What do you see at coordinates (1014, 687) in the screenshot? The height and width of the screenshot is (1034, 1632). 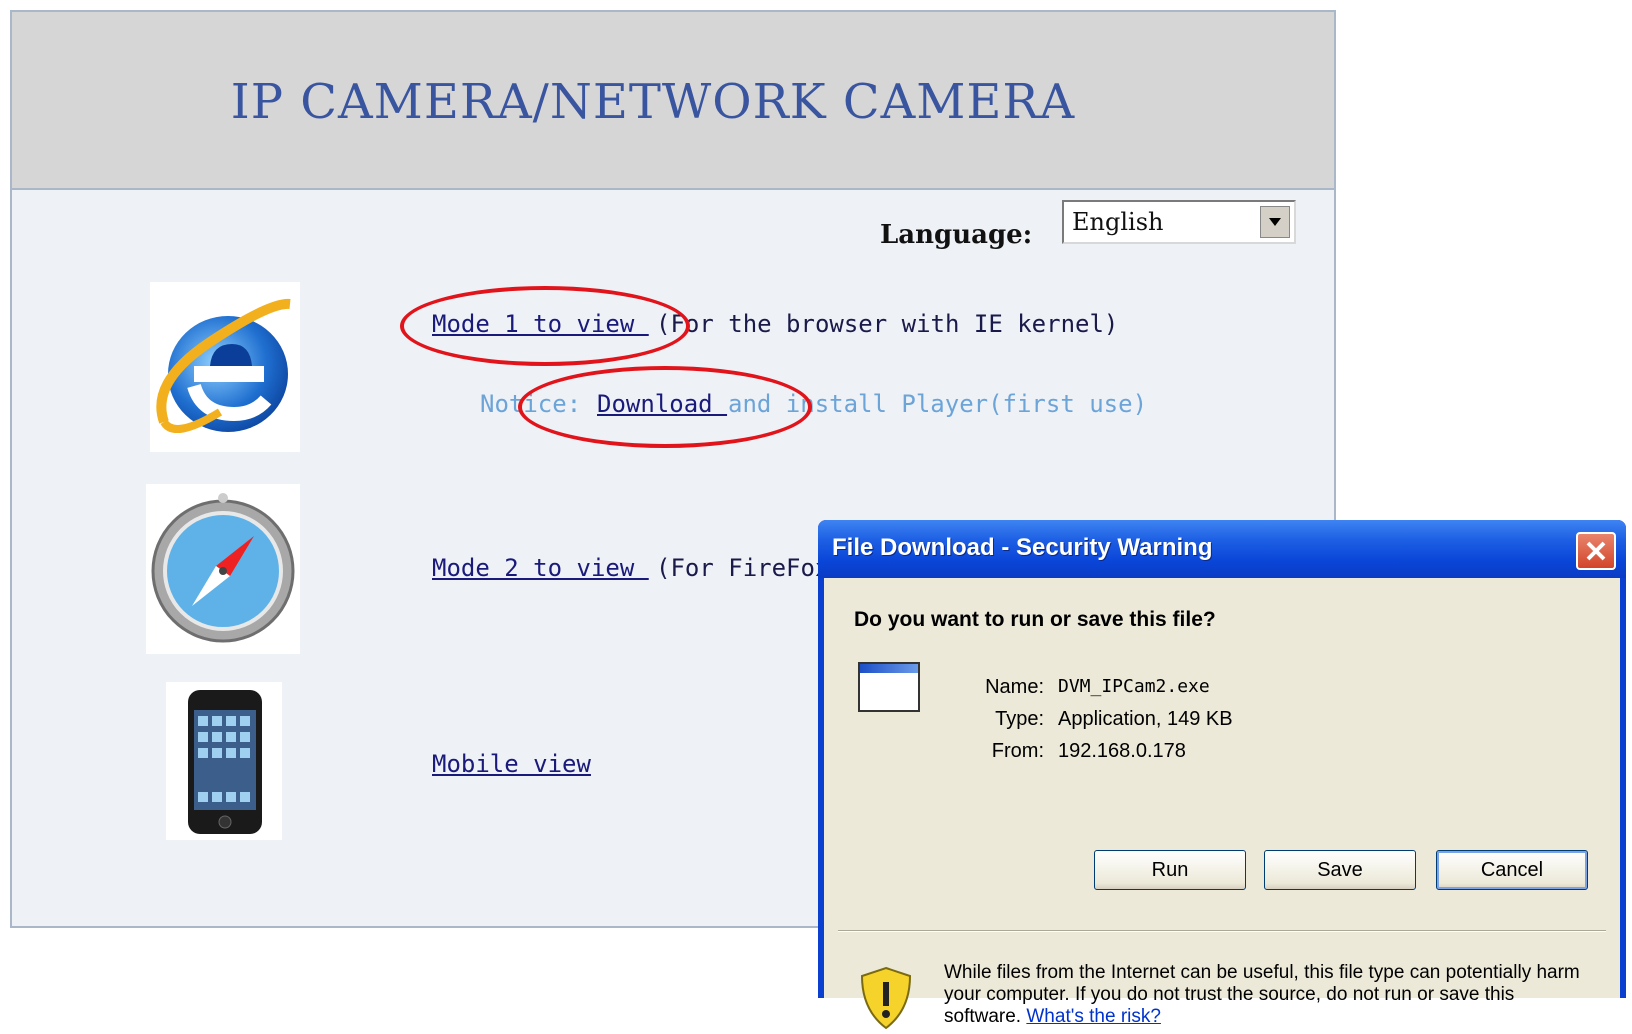 I see `name-label: Name:` at bounding box center [1014, 687].